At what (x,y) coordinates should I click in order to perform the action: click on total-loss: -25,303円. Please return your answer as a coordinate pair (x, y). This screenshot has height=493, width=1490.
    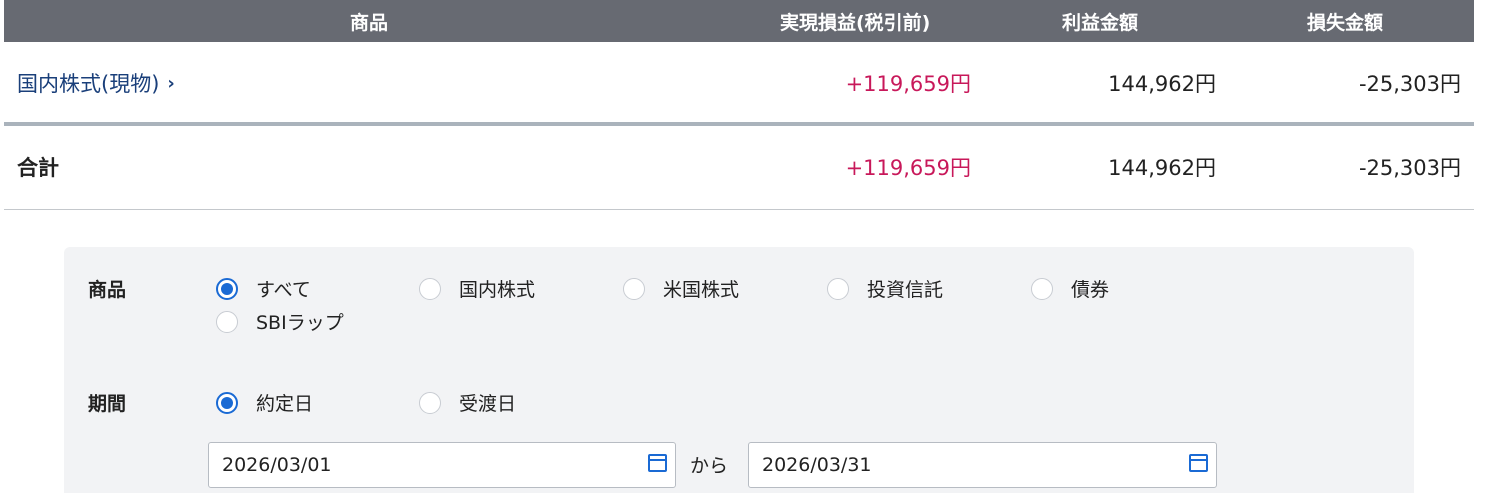
    Looking at the image, I should click on (1409, 168).